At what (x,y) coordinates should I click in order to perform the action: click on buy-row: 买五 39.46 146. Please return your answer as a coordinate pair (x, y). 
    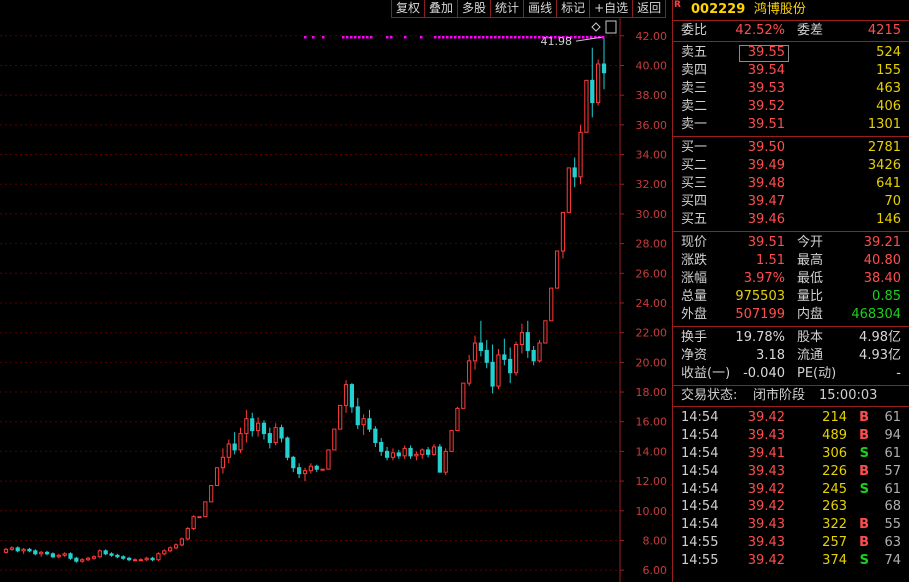
    Looking at the image, I should click on (791, 220).